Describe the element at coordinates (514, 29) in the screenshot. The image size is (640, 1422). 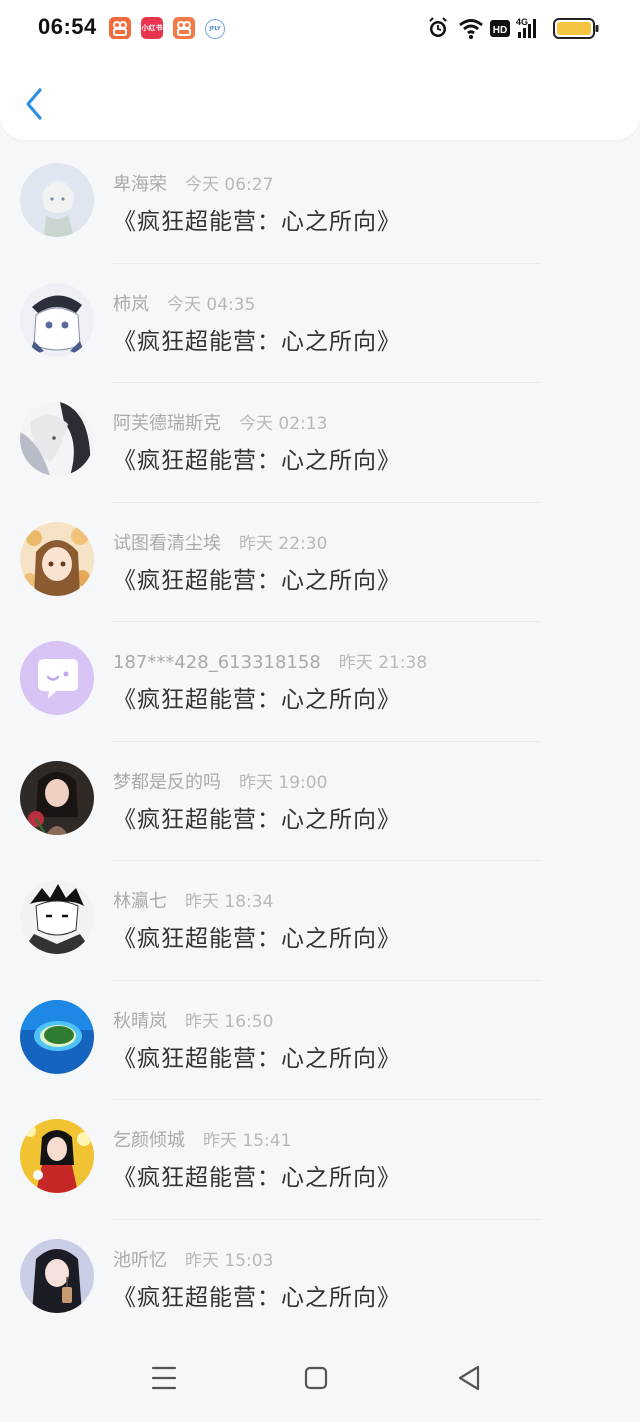
I see `status-indicators: HD 4G` at that location.